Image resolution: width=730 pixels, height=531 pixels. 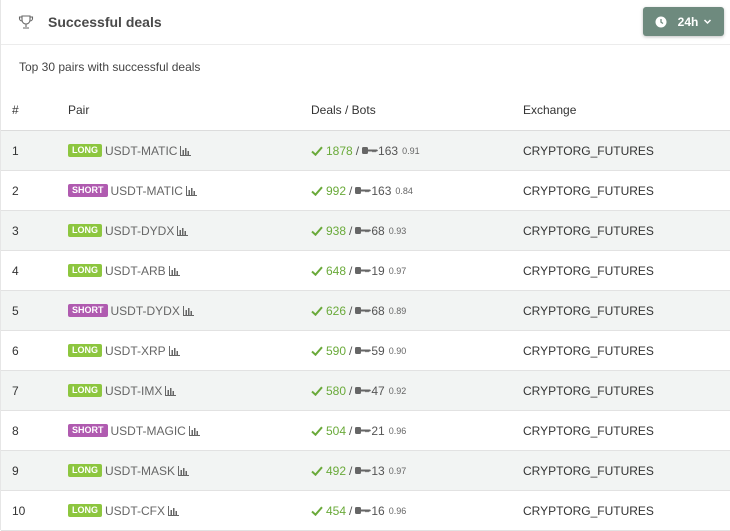 What do you see at coordinates (626, 110) in the screenshot?
I see `column-header-exchange: Exchange` at bounding box center [626, 110].